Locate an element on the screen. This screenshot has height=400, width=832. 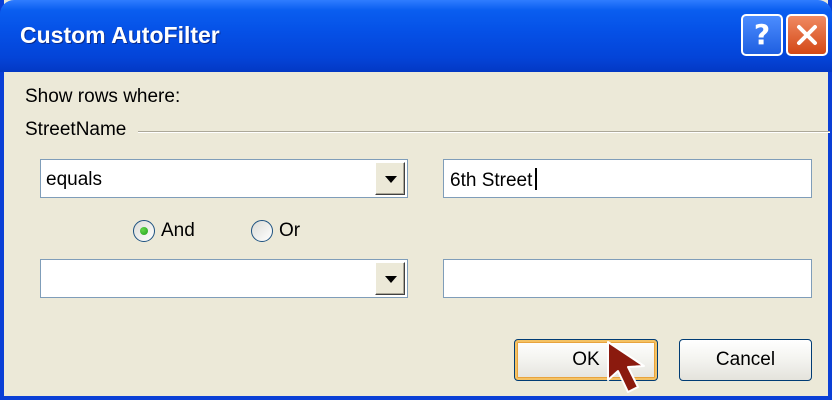
operator-1-dropdown-button is located at coordinates (390, 178).